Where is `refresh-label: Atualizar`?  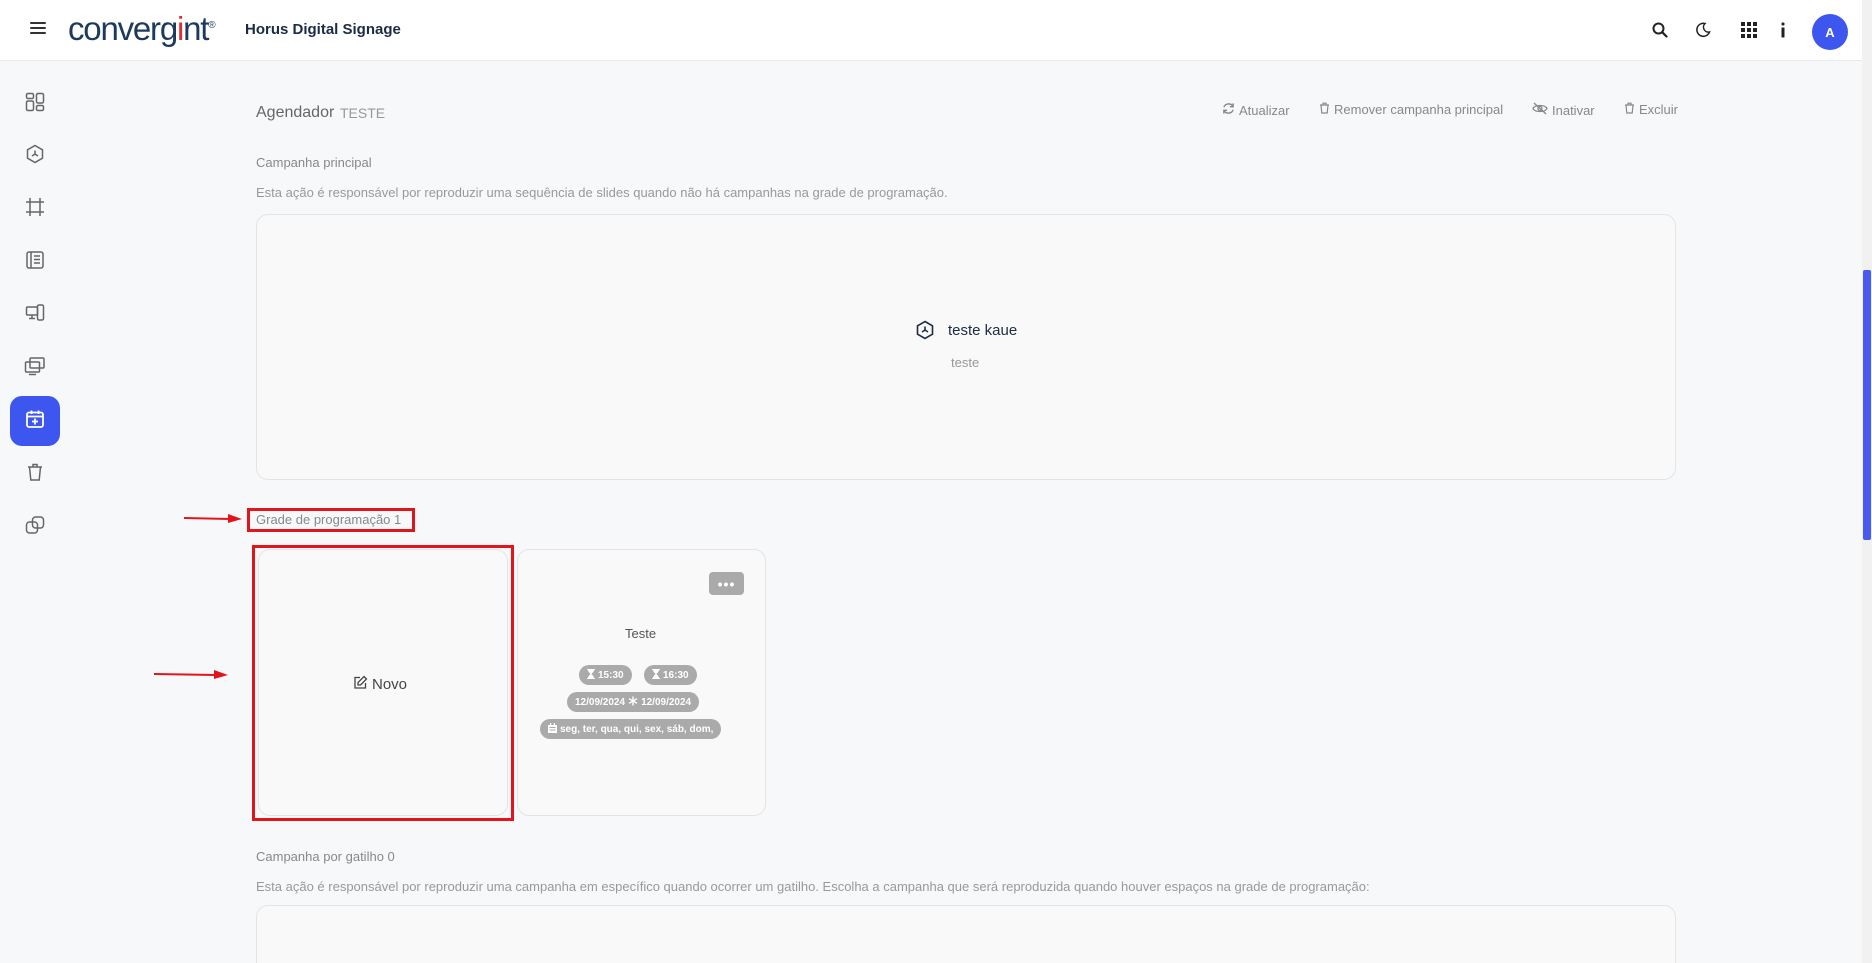 refresh-label: Atualizar is located at coordinates (1264, 110).